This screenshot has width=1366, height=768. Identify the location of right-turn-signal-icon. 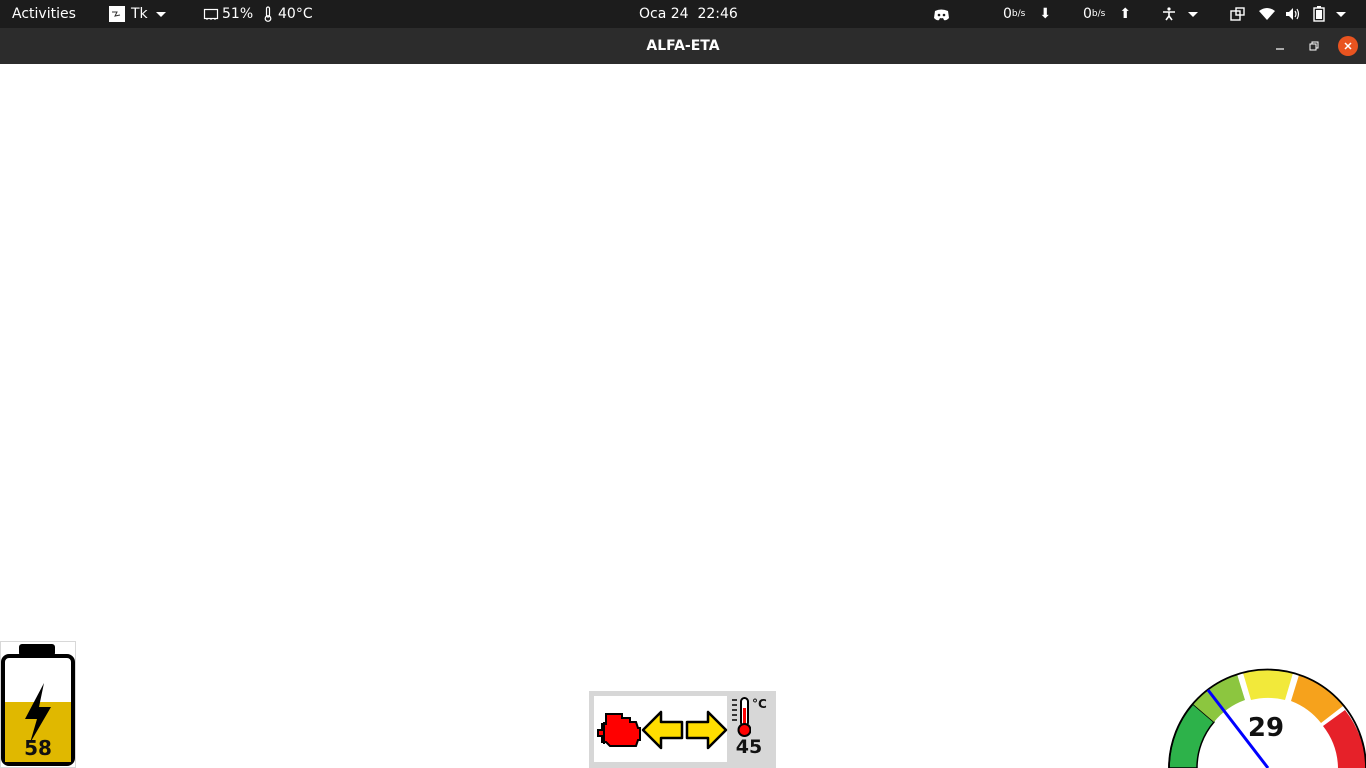
(706, 730).